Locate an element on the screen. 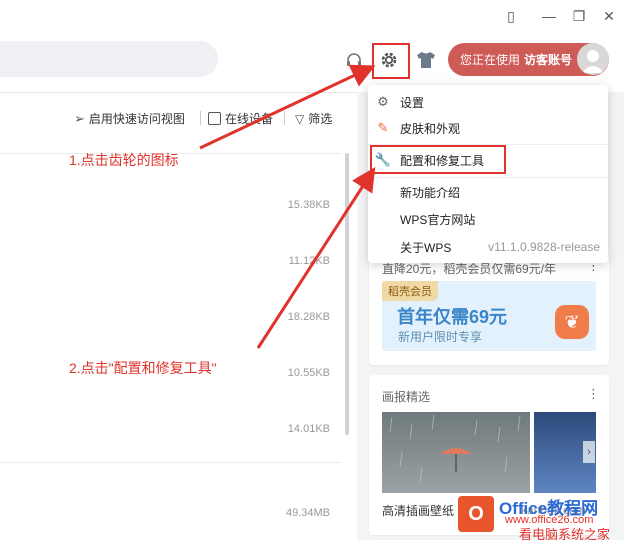  annotation-step-1: 1.点击齿轮的图标 is located at coordinates (124, 160).